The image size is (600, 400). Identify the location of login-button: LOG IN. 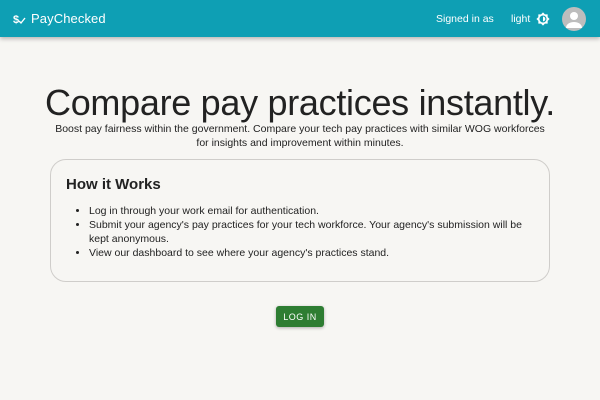
(300, 316).